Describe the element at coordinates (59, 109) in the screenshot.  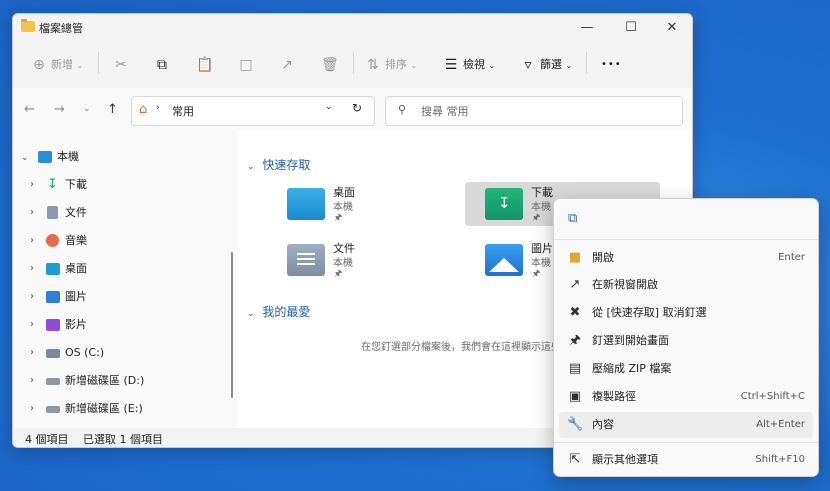
I see `forward-icon: →` at that location.